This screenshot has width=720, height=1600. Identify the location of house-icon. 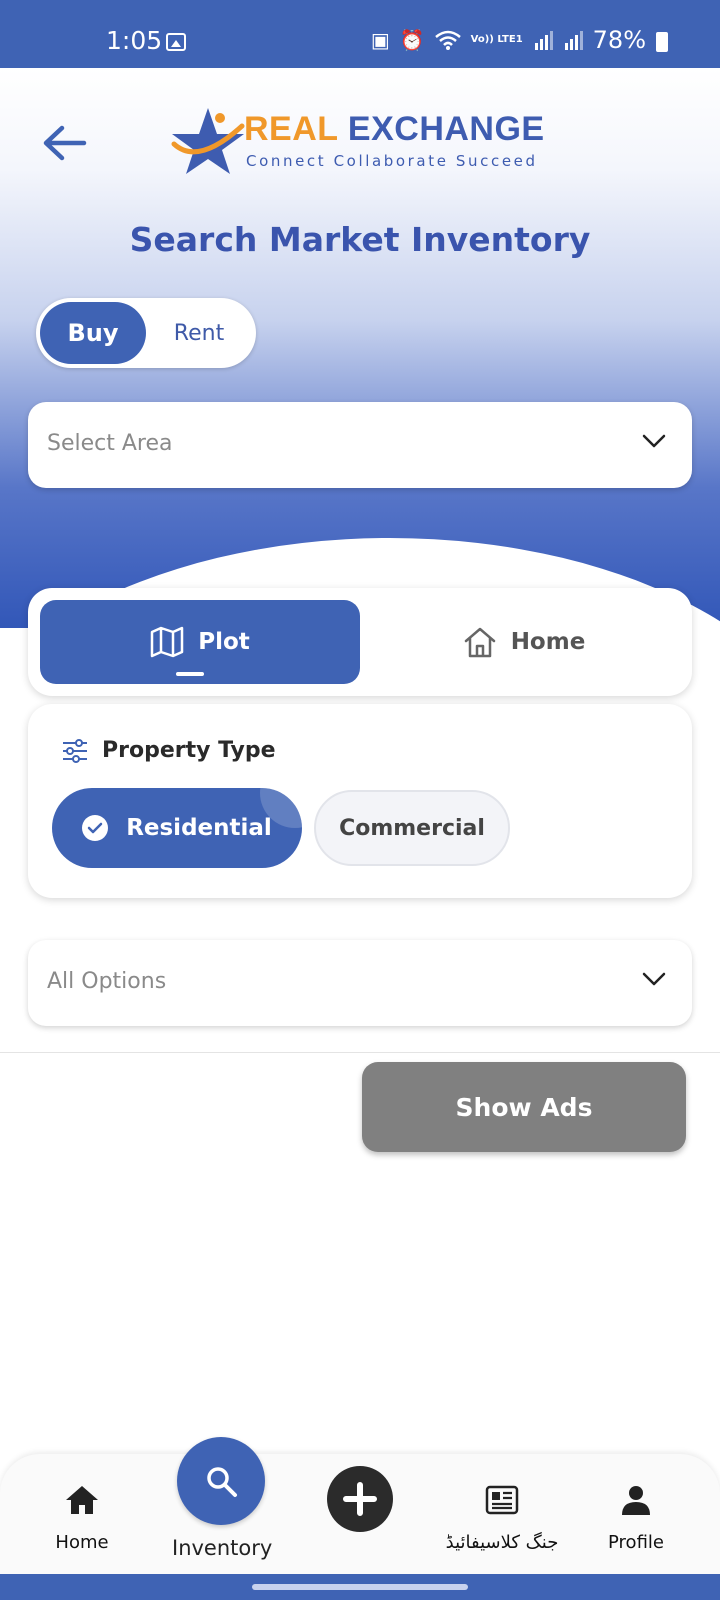
(479, 642).